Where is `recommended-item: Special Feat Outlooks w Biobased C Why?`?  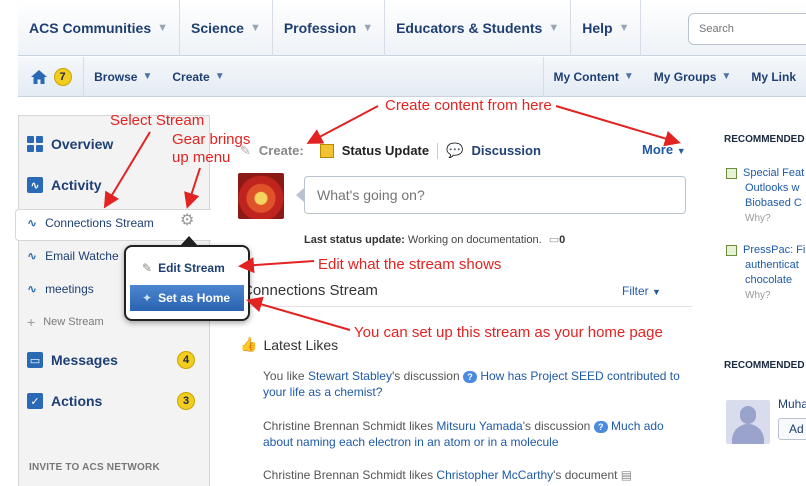 recommended-item: Special Feat Outlooks w Biobased C Why? is located at coordinates (765, 196).